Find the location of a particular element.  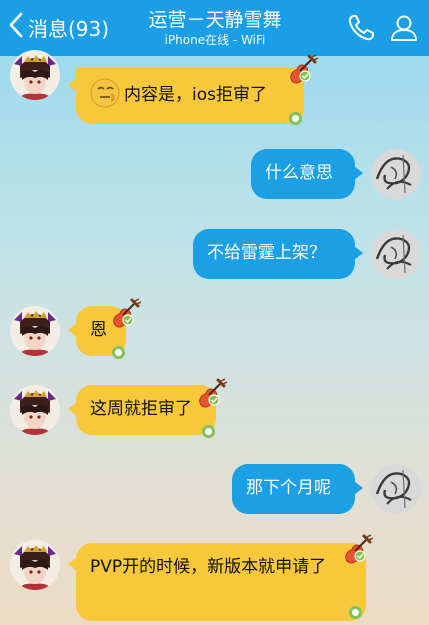

message-text: 那下个月呢 is located at coordinates (288, 488).